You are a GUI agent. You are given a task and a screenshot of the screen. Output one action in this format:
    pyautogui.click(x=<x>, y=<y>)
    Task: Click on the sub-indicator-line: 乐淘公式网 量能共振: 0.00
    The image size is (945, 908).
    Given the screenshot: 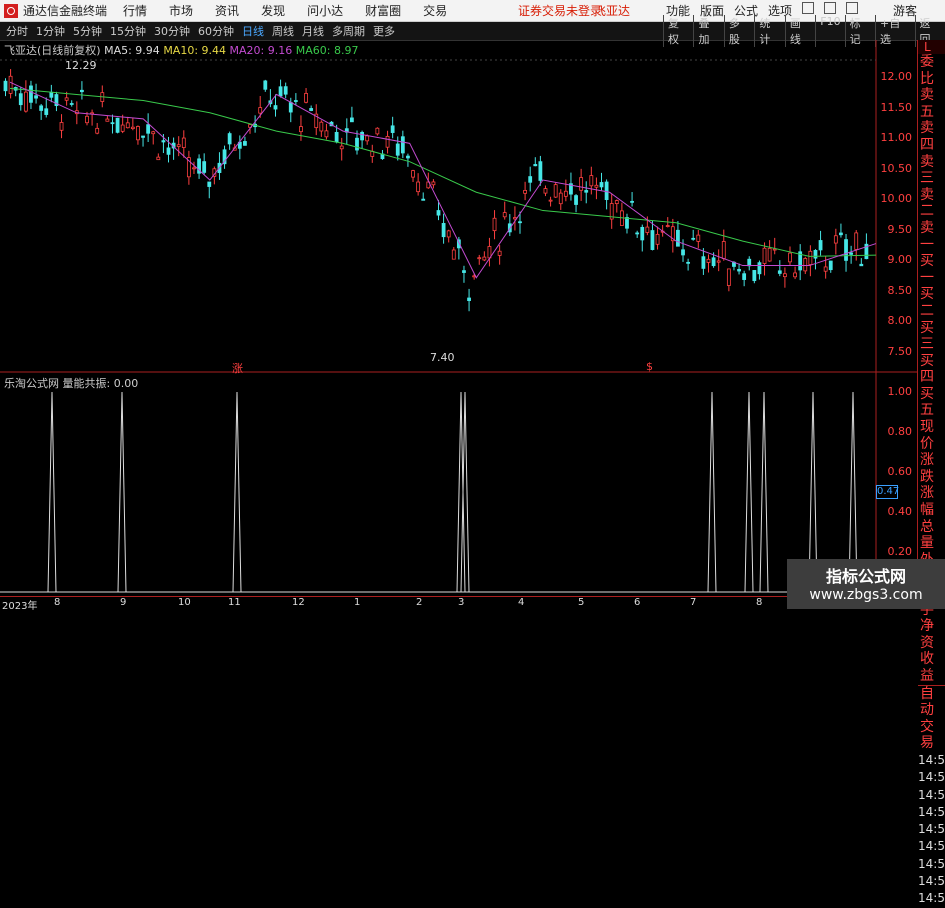 What is the action you would take?
    pyautogui.click(x=71, y=383)
    